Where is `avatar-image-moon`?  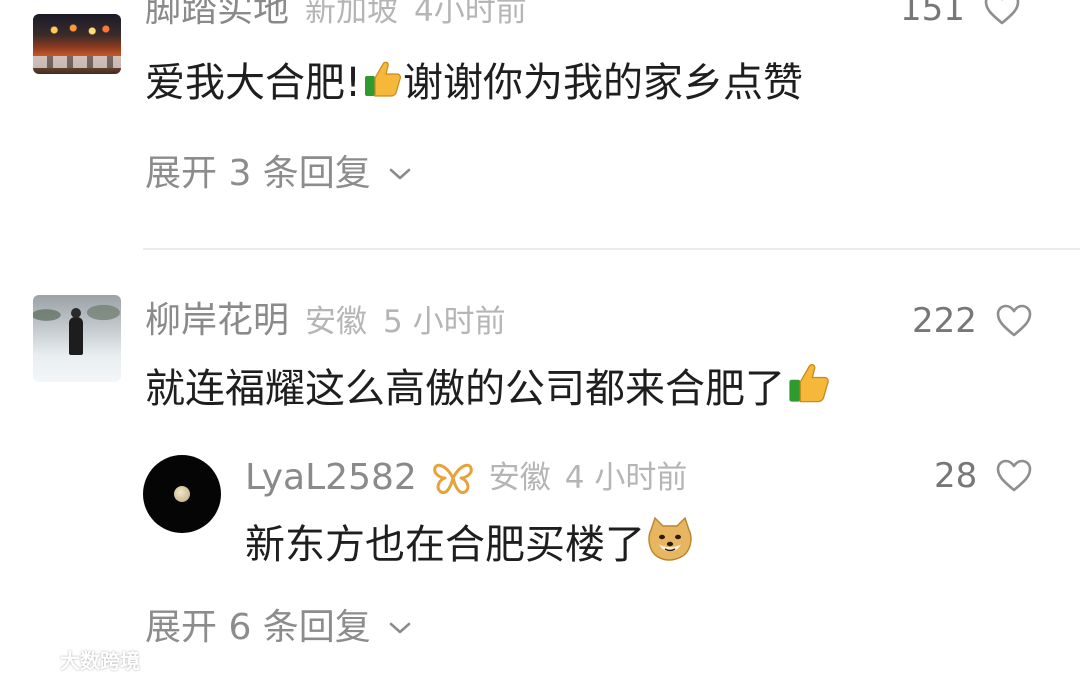 avatar-image-moon is located at coordinates (182, 494).